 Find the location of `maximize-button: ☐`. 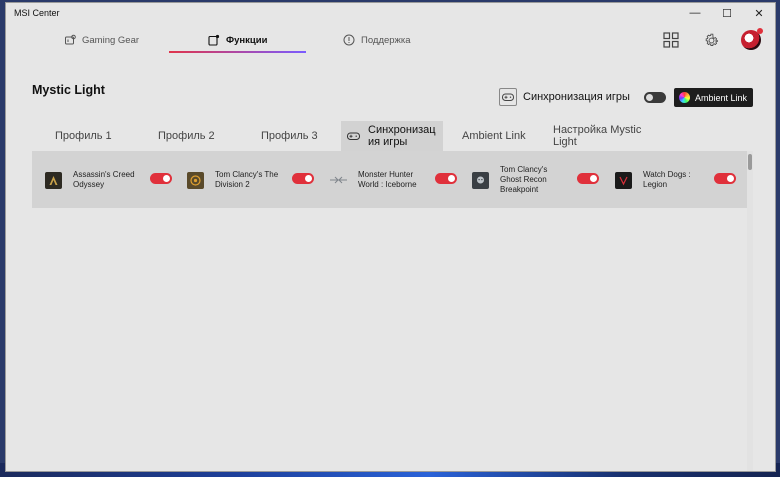

maximize-button: ☐ is located at coordinates (727, 13).